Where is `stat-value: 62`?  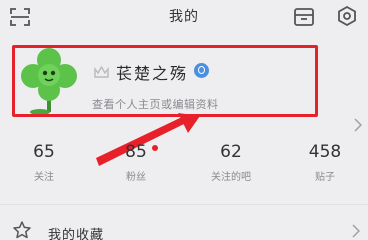
stat-value: 62 is located at coordinates (231, 152).